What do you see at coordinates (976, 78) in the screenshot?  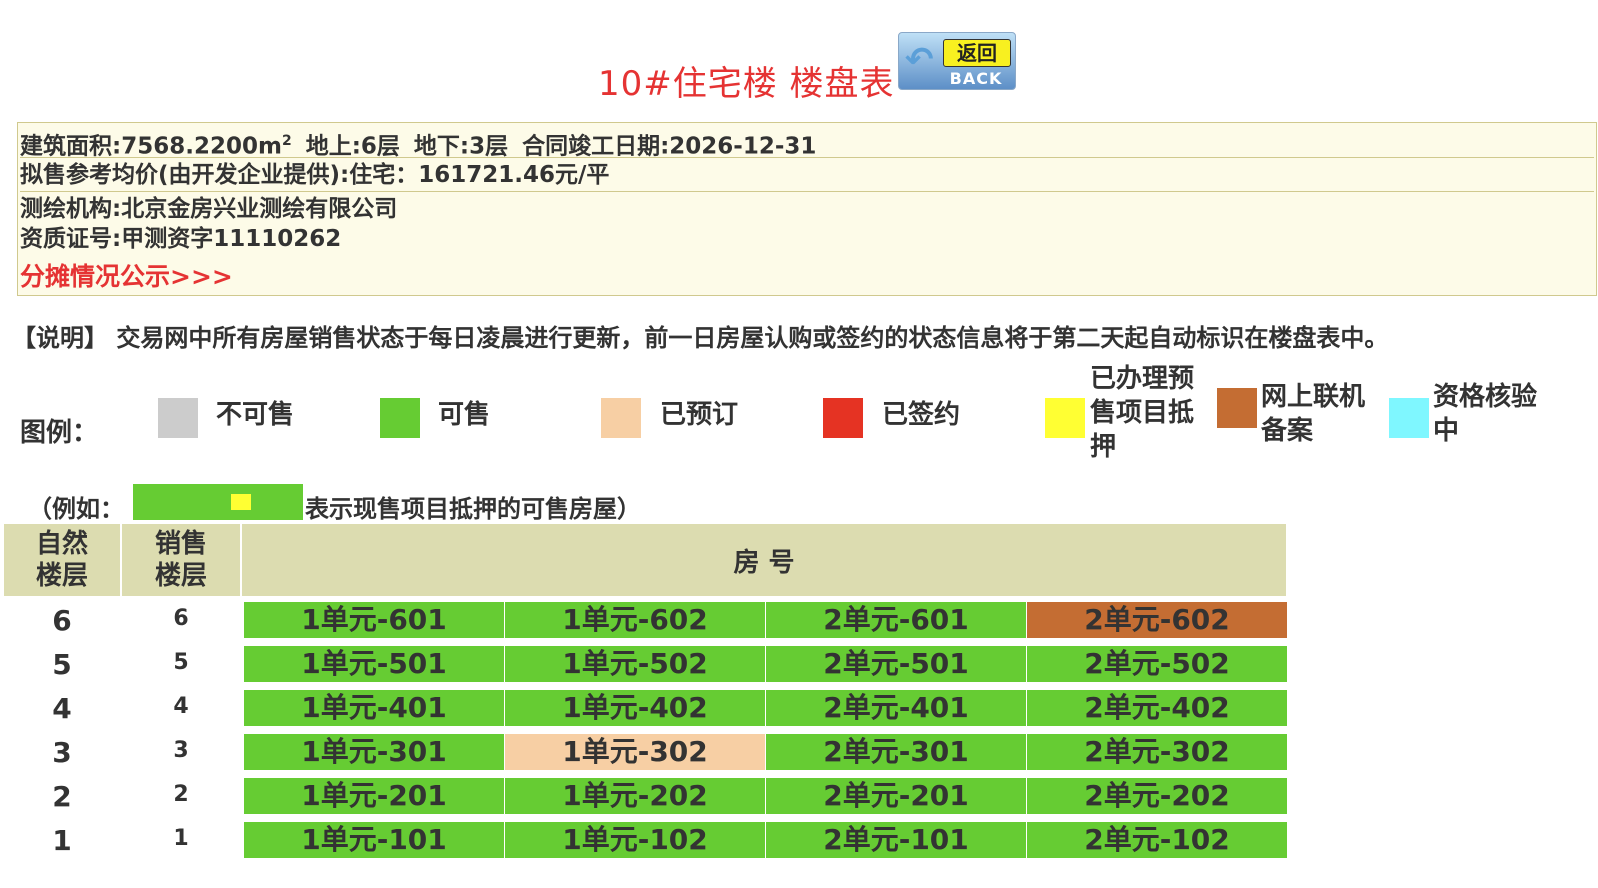 I see `back-button-label-en: BACK` at bounding box center [976, 78].